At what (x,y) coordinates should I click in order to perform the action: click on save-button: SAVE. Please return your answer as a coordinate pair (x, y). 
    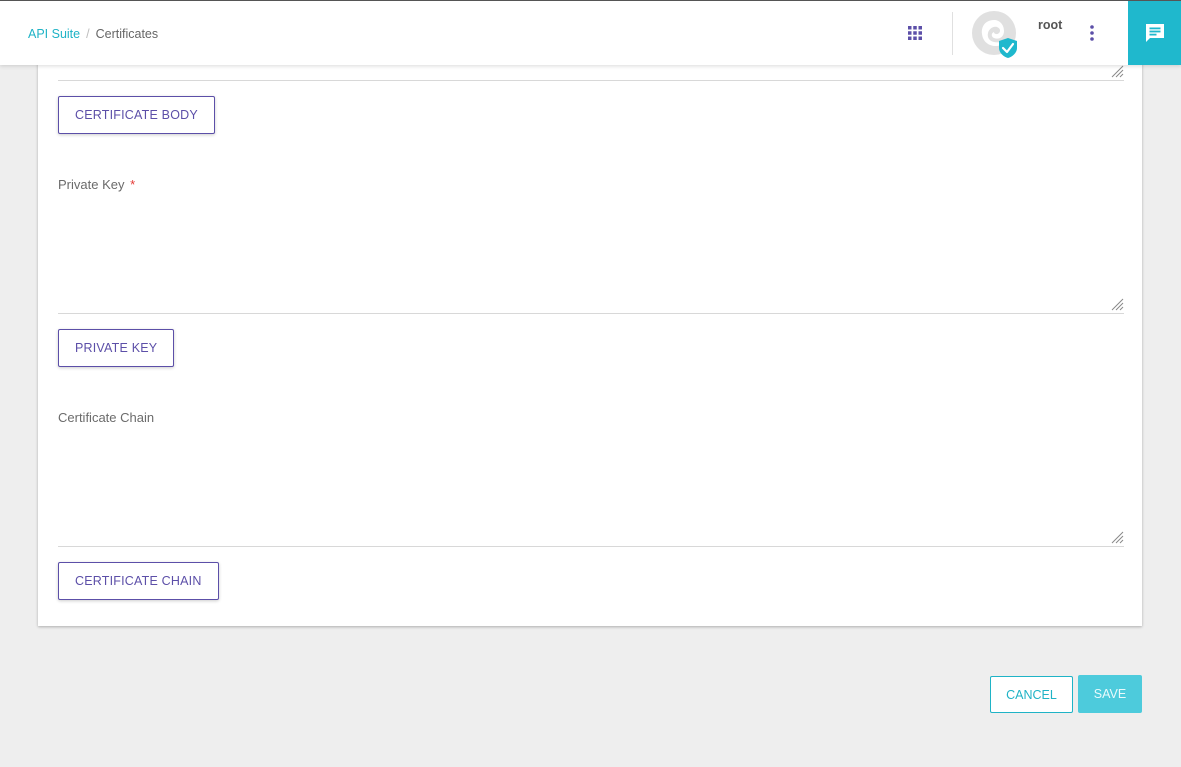
    Looking at the image, I should click on (1110, 694).